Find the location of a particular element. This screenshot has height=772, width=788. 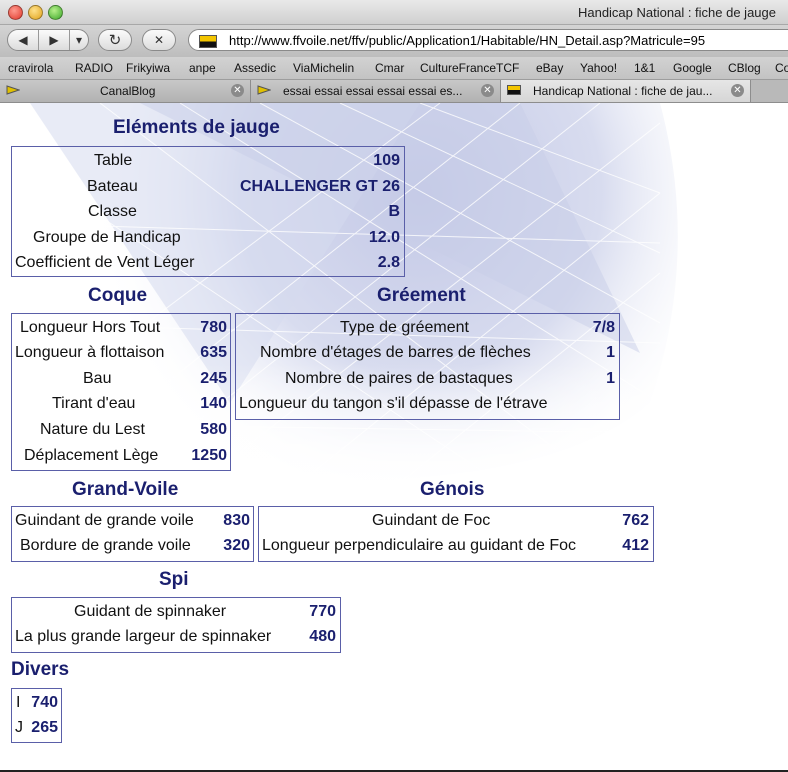

table-row: Guindant de Foc 762 is located at coordinates (456, 522).